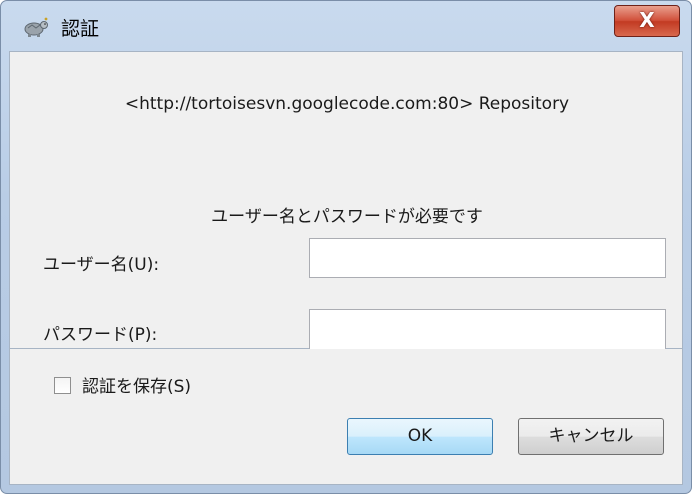  I want to click on ok-button: OK, so click(420, 436).